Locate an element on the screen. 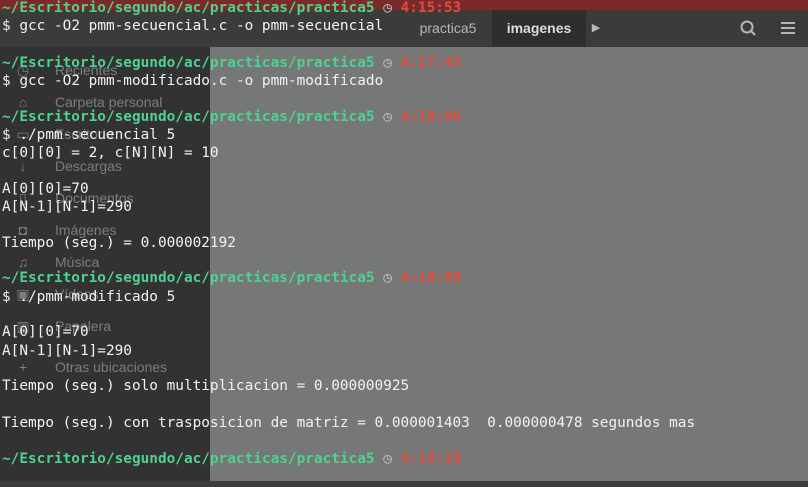  command-text: ./pmm-modificado 5 is located at coordinates (97, 297).